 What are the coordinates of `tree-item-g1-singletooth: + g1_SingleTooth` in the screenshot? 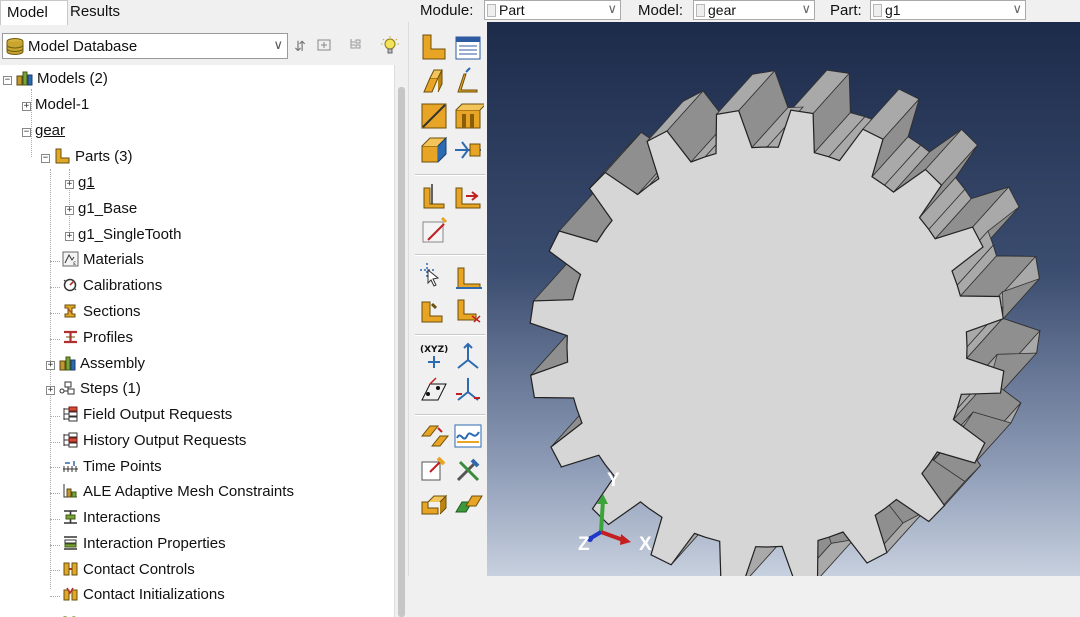 It's located at (123, 235).